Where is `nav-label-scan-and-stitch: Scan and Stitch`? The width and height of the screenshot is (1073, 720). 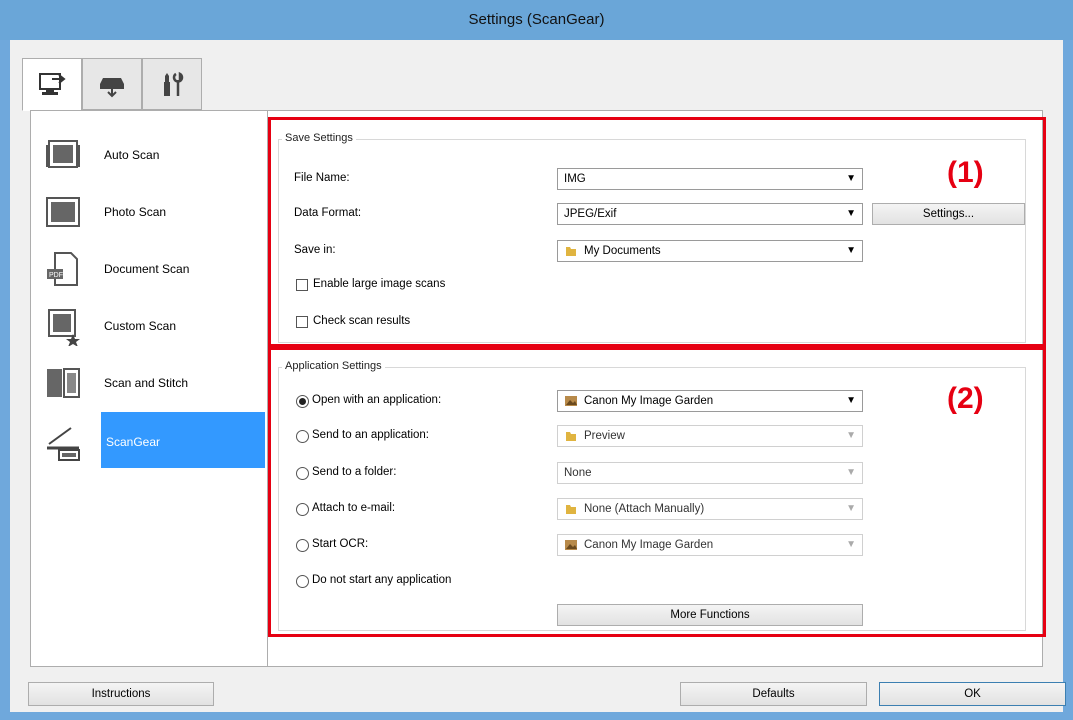 nav-label-scan-and-stitch: Scan and Stitch is located at coordinates (146, 383).